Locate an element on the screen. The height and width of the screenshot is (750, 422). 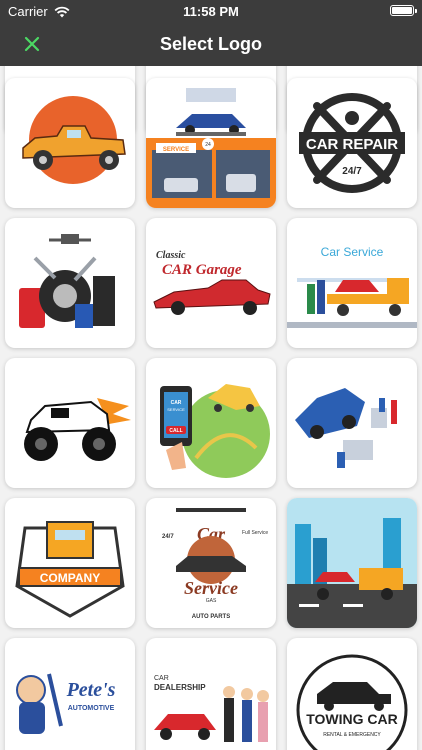
towing-sub: RENTAL & EMERGENCY is located at coordinates (352, 735).